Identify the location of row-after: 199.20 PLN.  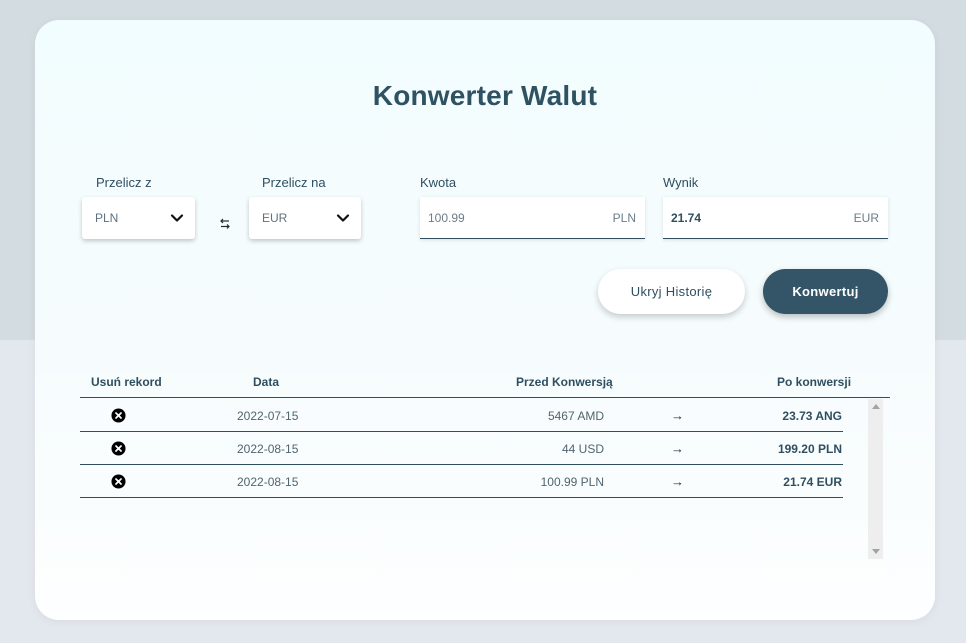
(809, 449).